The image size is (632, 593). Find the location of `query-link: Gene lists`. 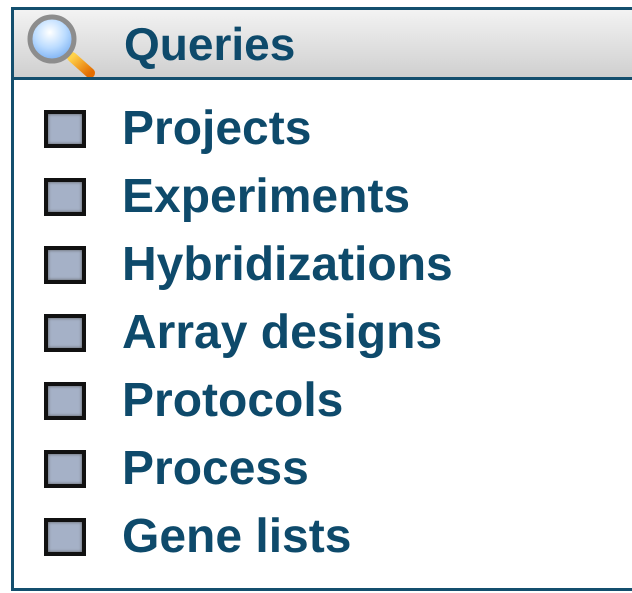

query-link: Gene lists is located at coordinates (237, 537).